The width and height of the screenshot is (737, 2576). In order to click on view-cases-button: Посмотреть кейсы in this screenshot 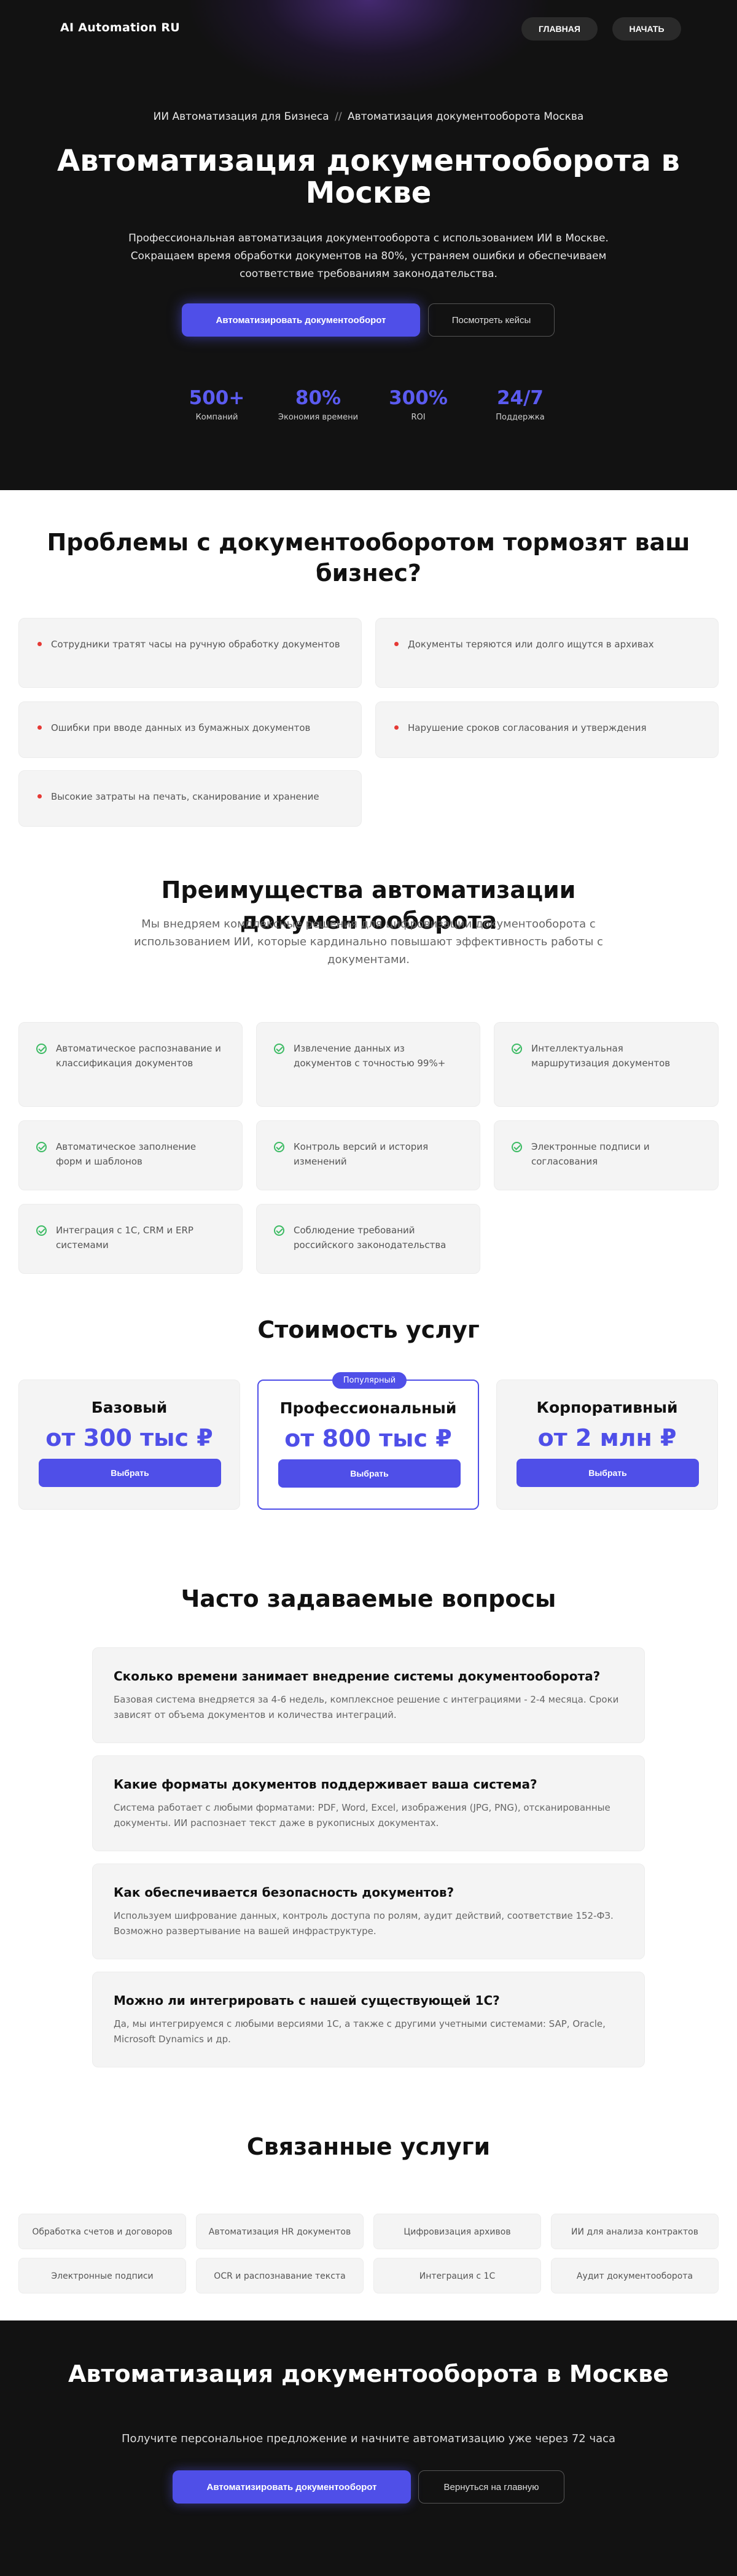, I will do `click(491, 320)`.